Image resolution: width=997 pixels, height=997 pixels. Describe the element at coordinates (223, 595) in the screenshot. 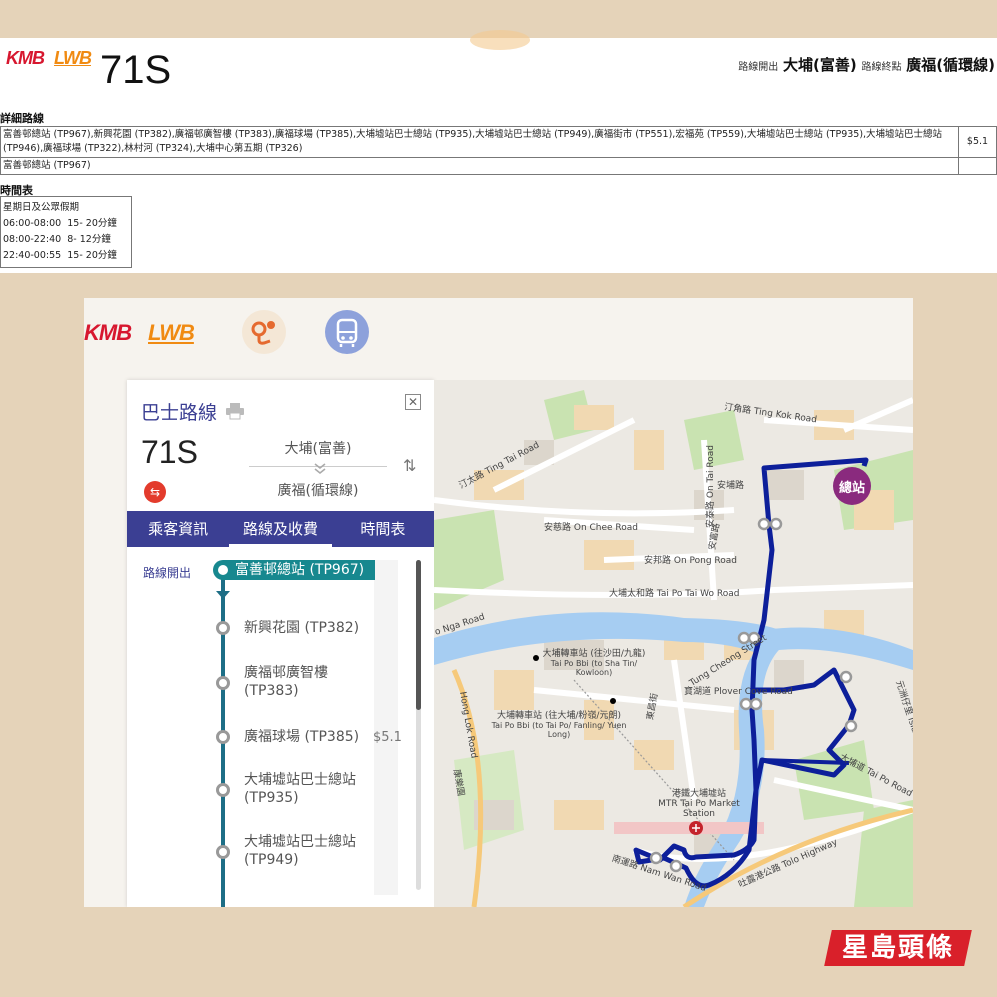

I see `direction-arrow-icon` at that location.